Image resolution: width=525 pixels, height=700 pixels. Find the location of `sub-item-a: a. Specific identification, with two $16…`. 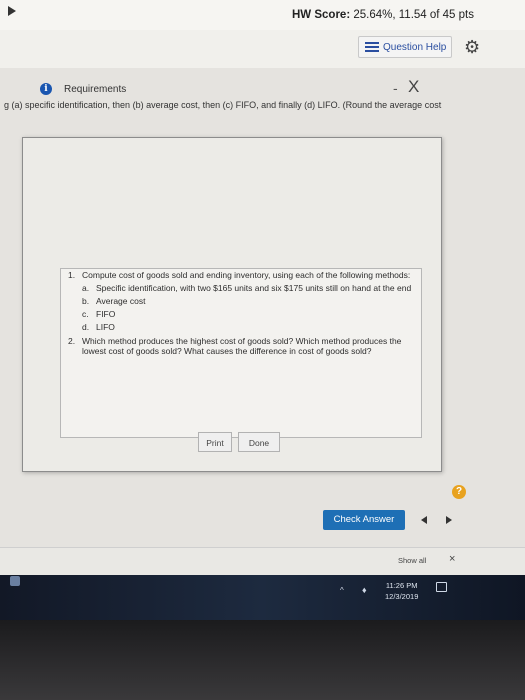

sub-item-a: a. Specific identification, with two $16… is located at coordinates (250, 288).